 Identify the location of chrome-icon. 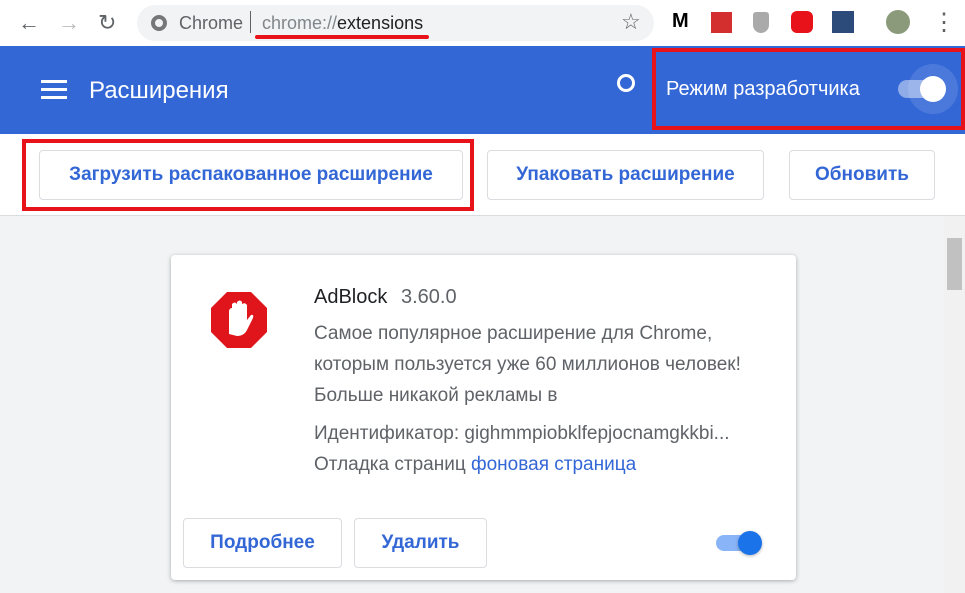
(159, 23).